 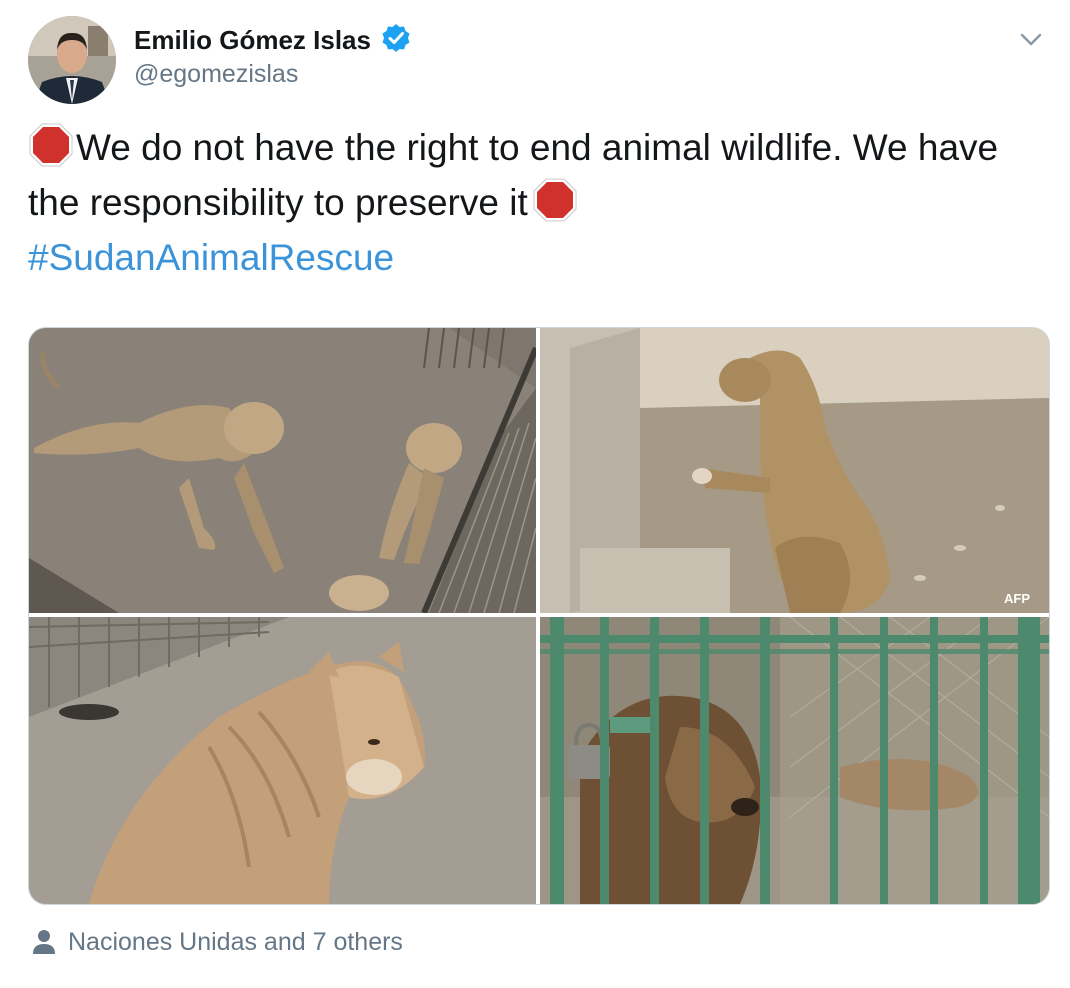 What do you see at coordinates (282, 760) in the screenshot?
I see `photo-thin-lioness` at bounding box center [282, 760].